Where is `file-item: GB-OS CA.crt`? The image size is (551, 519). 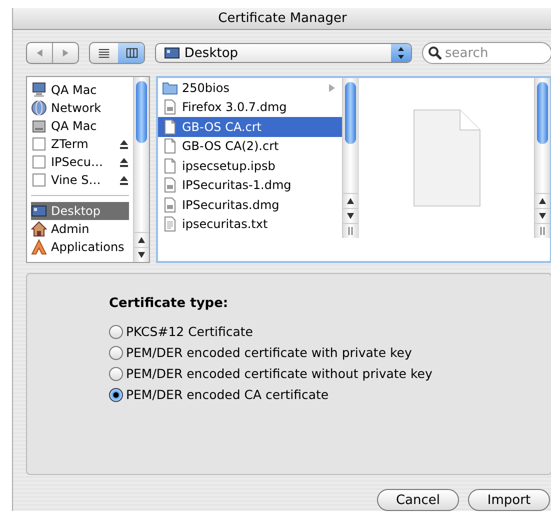
file-item: GB-OS CA.crt is located at coordinates (250, 126).